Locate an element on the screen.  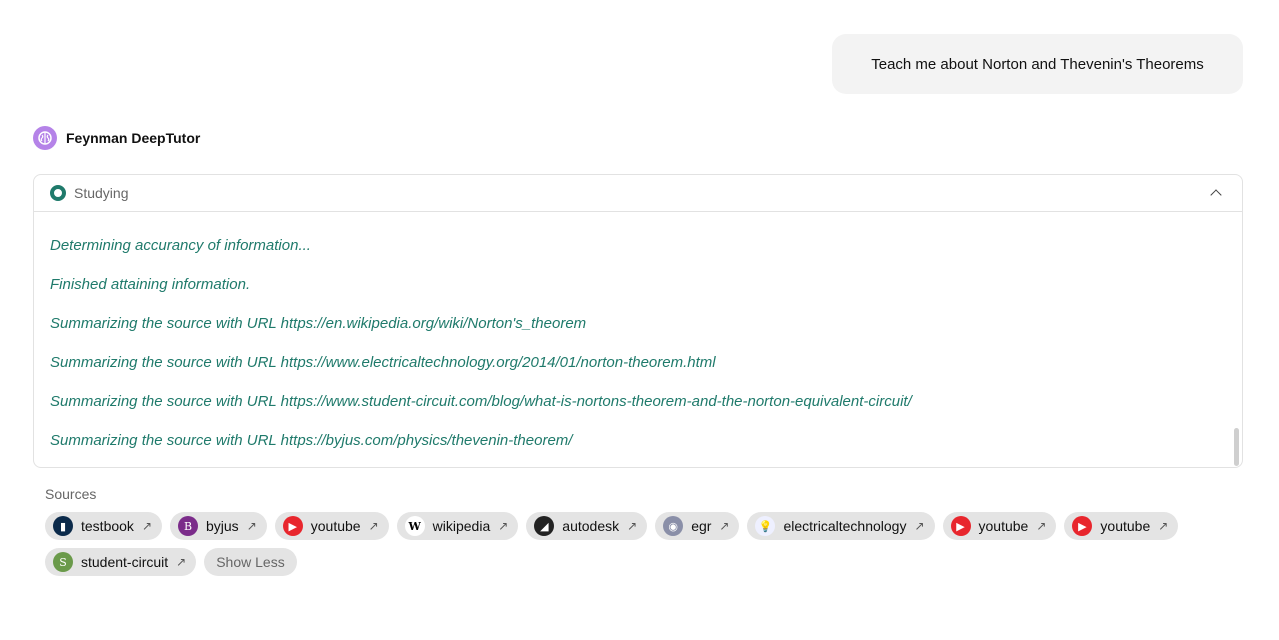
brain-icon is located at coordinates (45, 138).